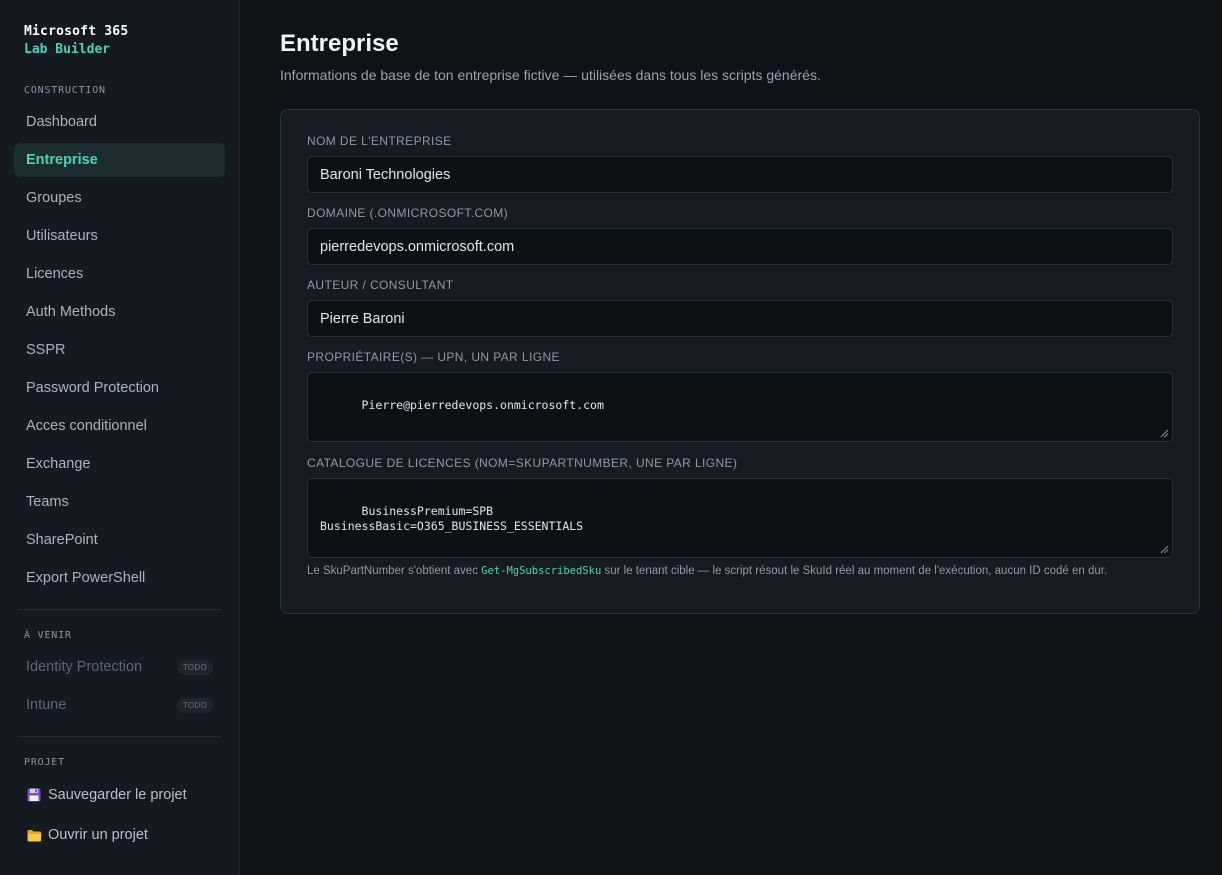 This screenshot has width=1222, height=875. I want to click on author-input: Pierre Baroni, so click(740, 318).